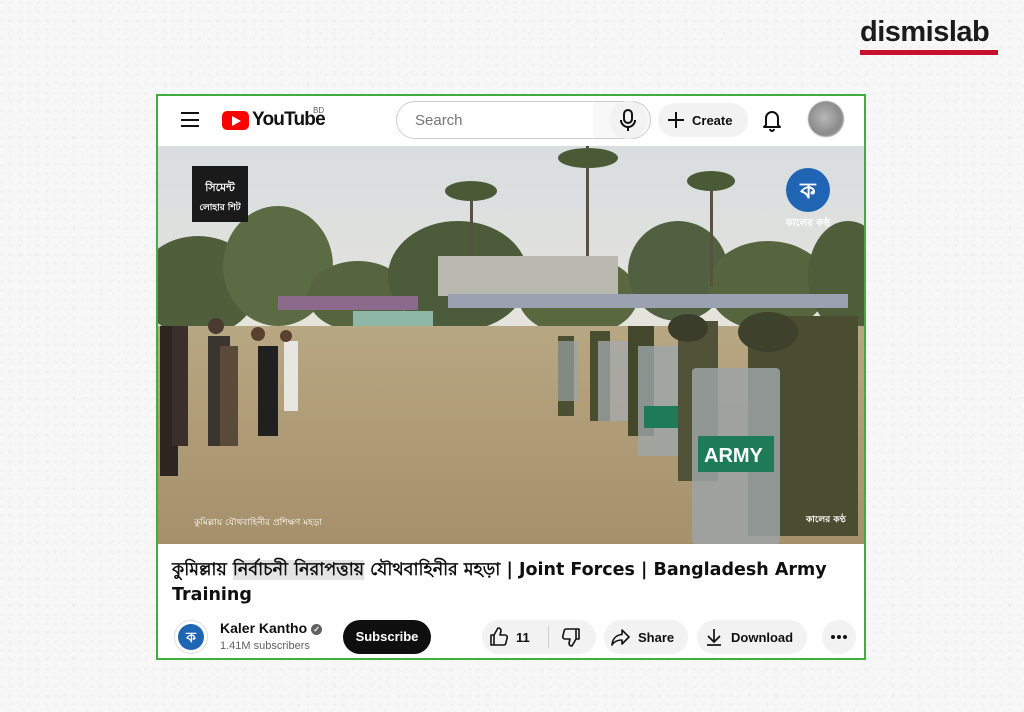 The width and height of the screenshot is (1024, 712). Describe the element at coordinates (656, 637) in the screenshot. I see `share-label: Share` at that location.